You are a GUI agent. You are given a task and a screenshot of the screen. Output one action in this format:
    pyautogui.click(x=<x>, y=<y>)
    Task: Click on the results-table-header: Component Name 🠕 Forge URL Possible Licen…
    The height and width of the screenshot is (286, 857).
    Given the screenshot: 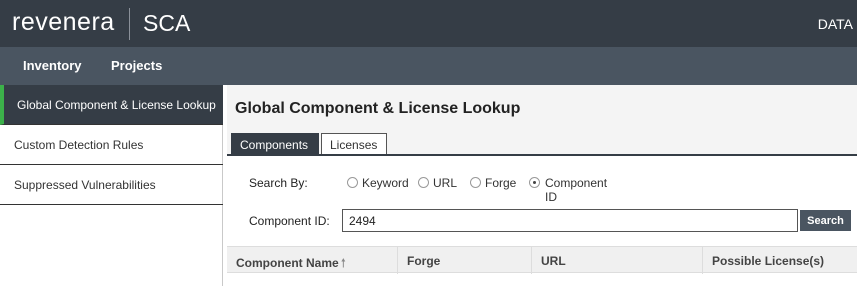 What is the action you would take?
    pyautogui.click(x=542, y=260)
    